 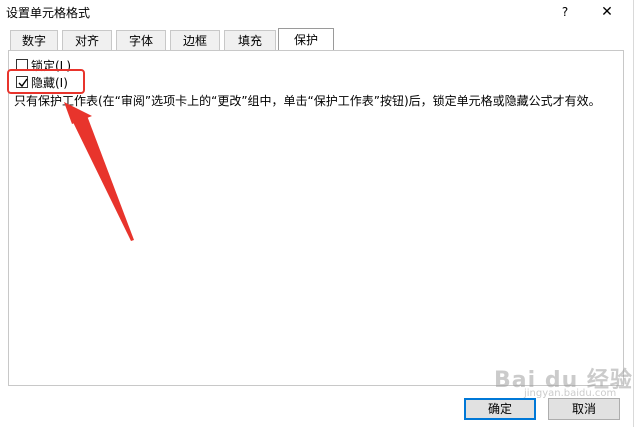 What do you see at coordinates (584, 409) in the screenshot?
I see `cancel-button: 取消` at bounding box center [584, 409].